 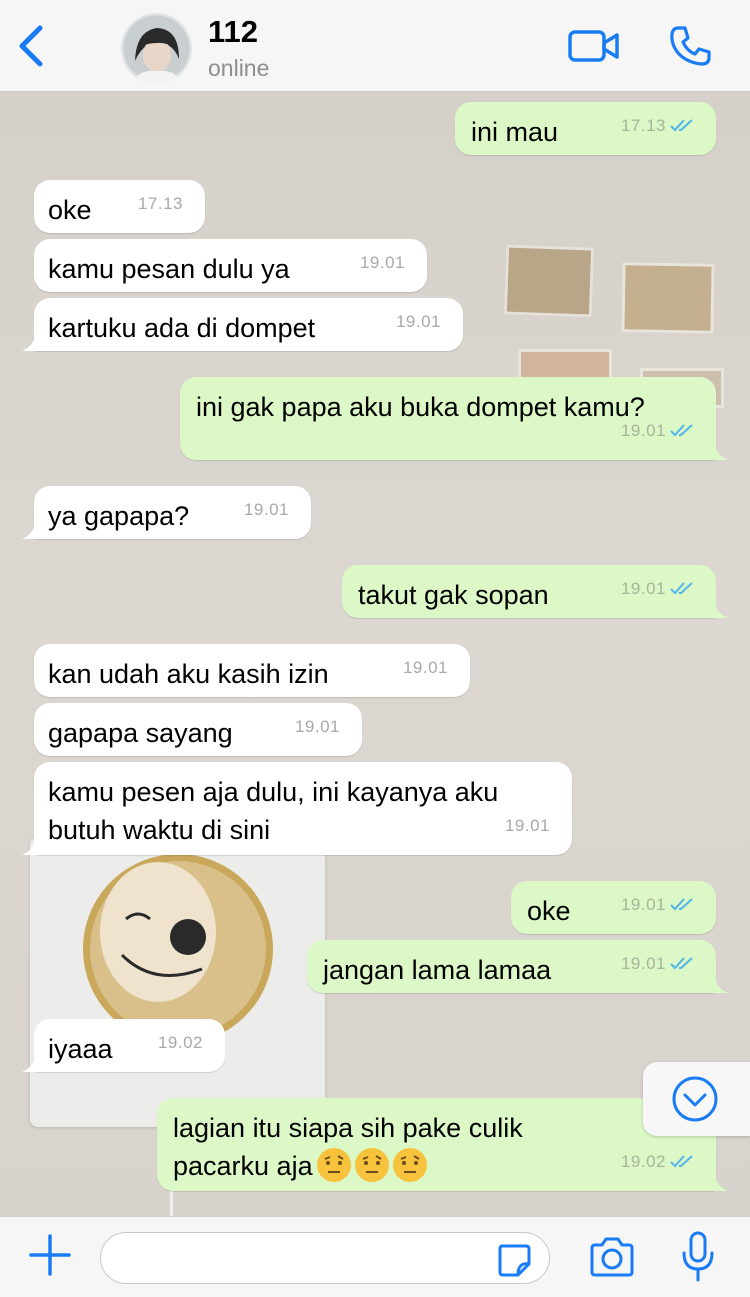 What do you see at coordinates (273, 792) in the screenshot?
I see `message-text-line-1: kamu pesen aja dulu, ini kayanya aku` at bounding box center [273, 792].